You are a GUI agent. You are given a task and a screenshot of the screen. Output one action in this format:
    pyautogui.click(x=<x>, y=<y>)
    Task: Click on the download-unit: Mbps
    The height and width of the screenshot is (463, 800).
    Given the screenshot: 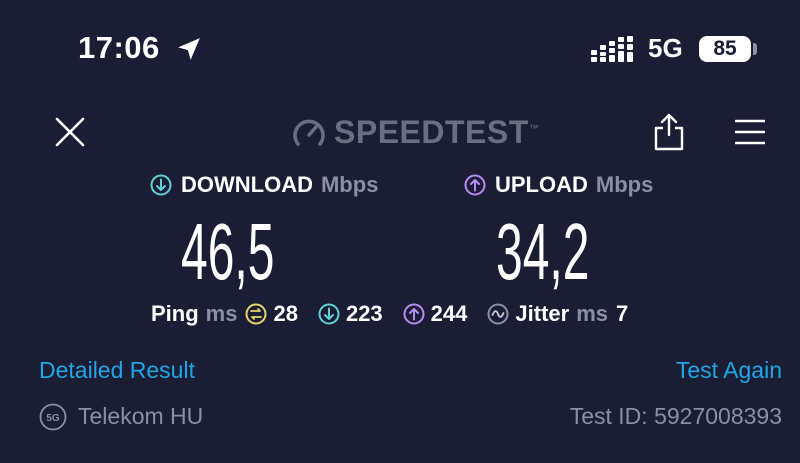 What is the action you would take?
    pyautogui.click(x=349, y=184)
    